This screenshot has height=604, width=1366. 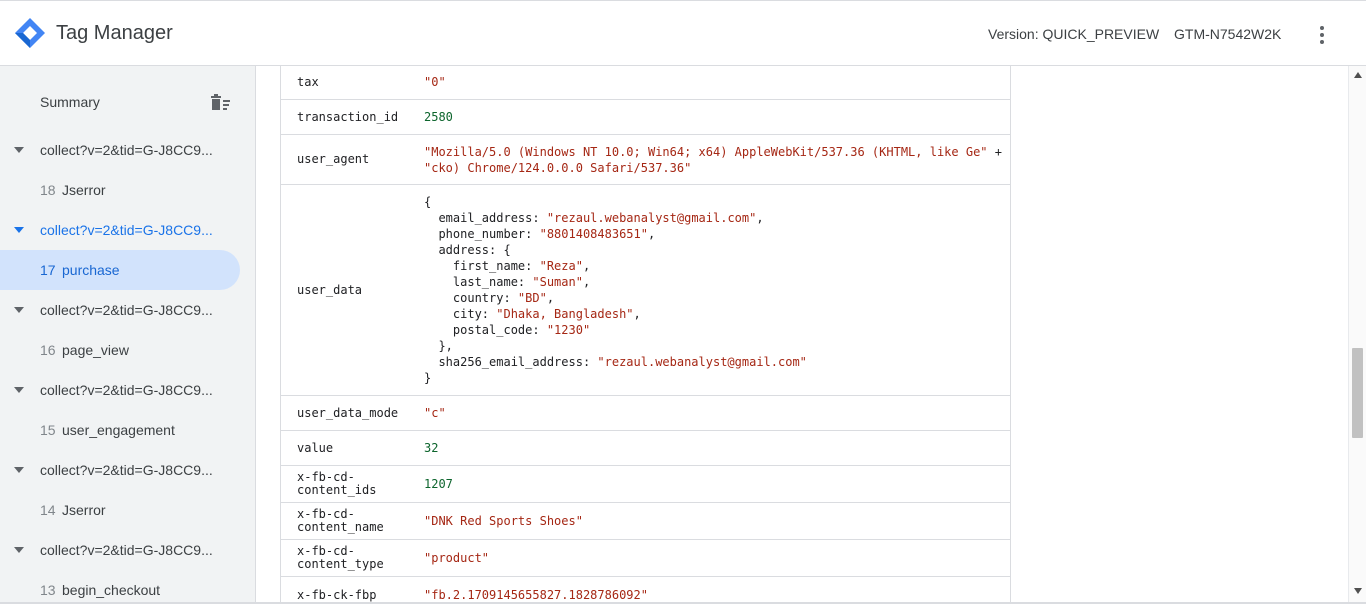 What do you see at coordinates (111, 590) in the screenshot?
I see `sidebar-event-label: begin_checkout` at bounding box center [111, 590].